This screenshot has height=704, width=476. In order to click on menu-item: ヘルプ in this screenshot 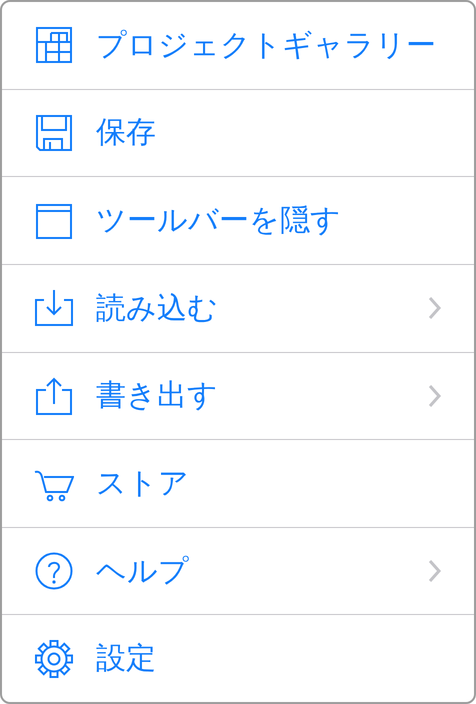, I will do `click(238, 572)`.